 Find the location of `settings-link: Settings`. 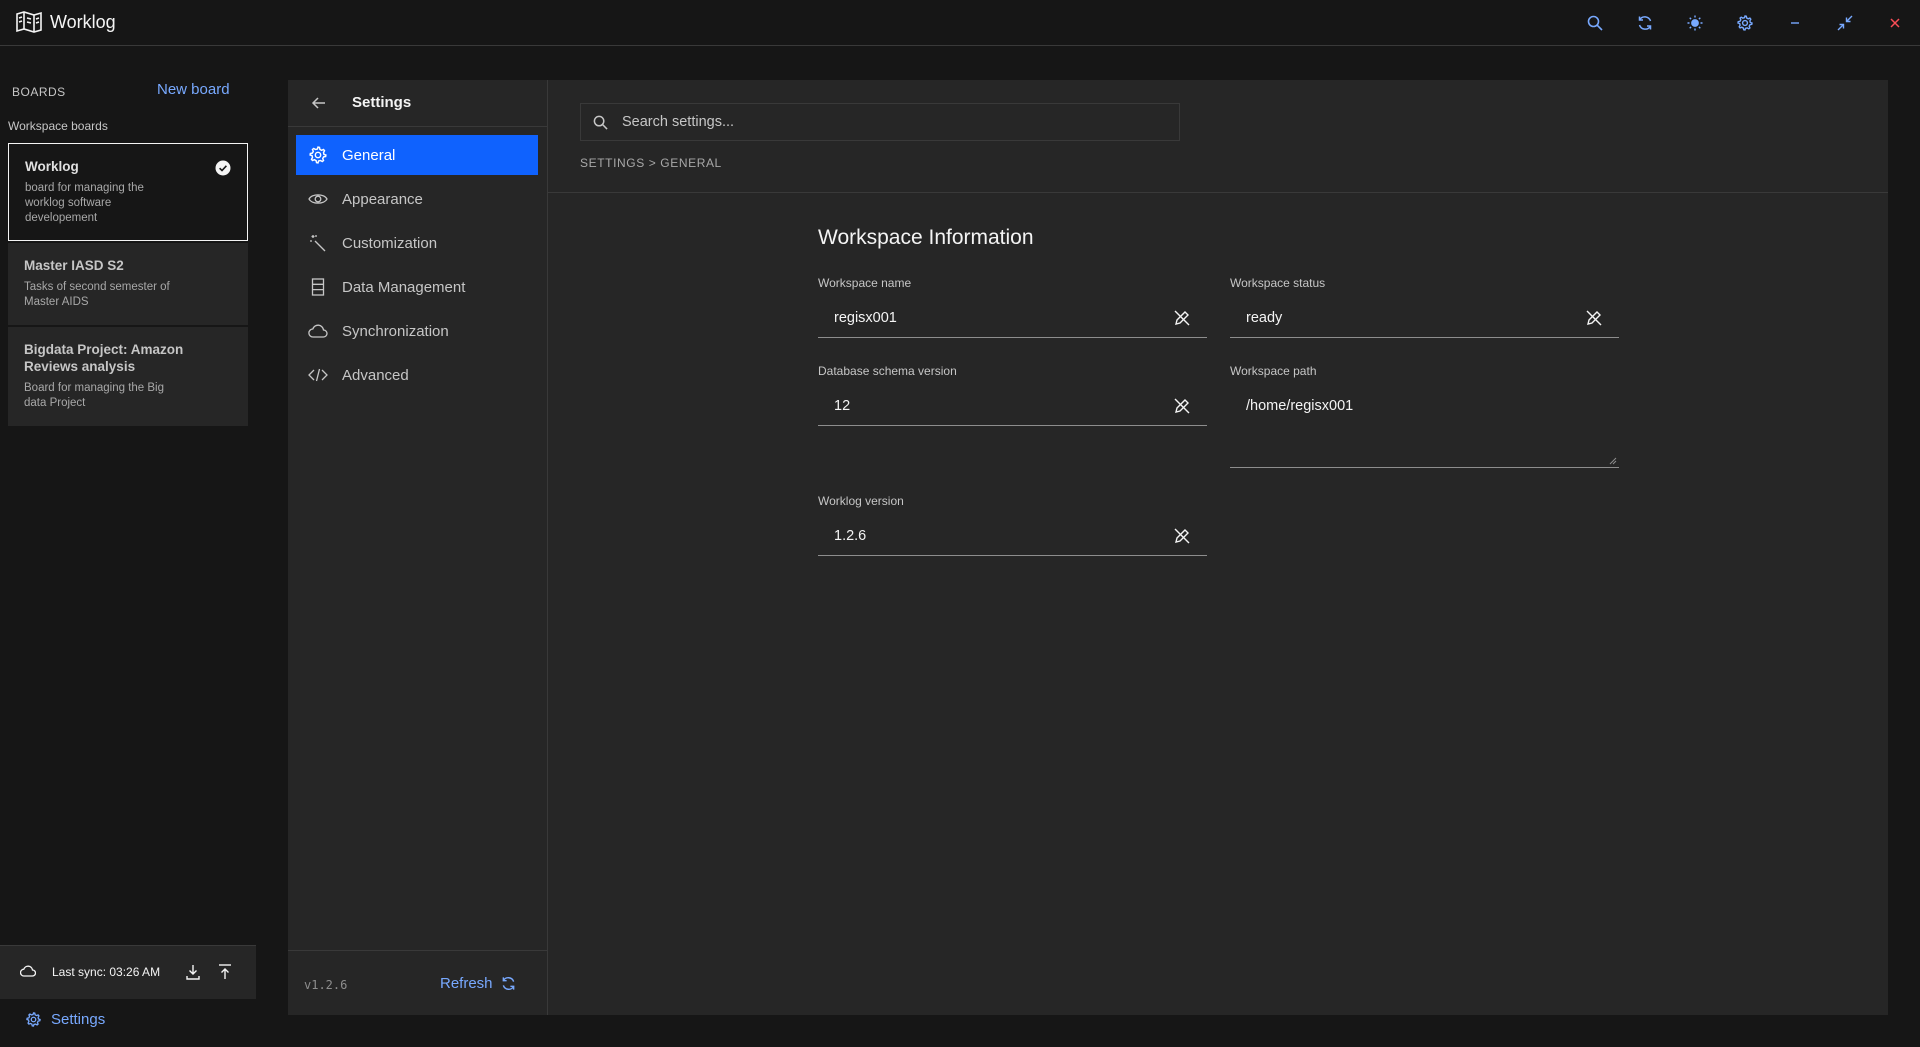

settings-link: Settings is located at coordinates (65, 1019).